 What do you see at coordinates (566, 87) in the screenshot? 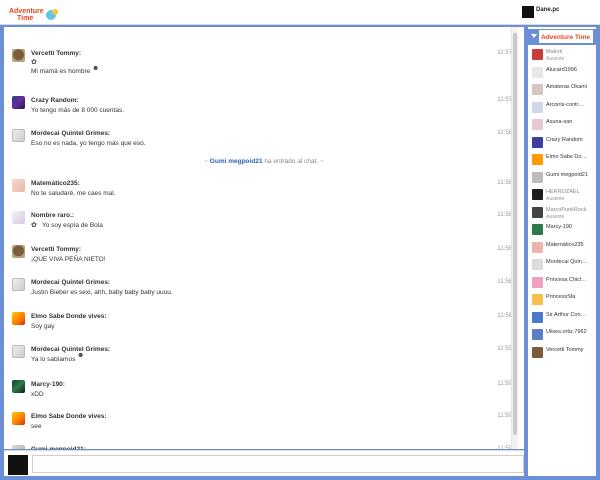
I see `user-name: Amateras Okami` at bounding box center [566, 87].